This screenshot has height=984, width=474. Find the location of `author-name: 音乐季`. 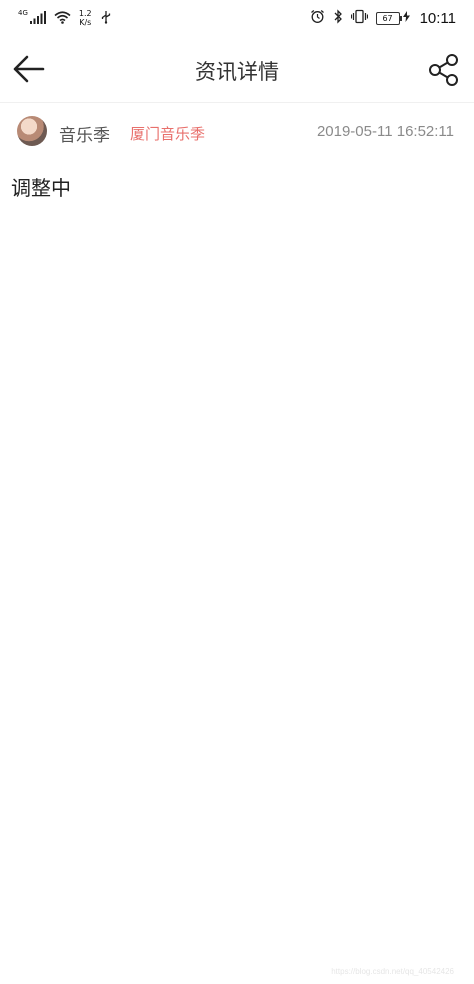

author-name: 音乐季 is located at coordinates (84, 133).